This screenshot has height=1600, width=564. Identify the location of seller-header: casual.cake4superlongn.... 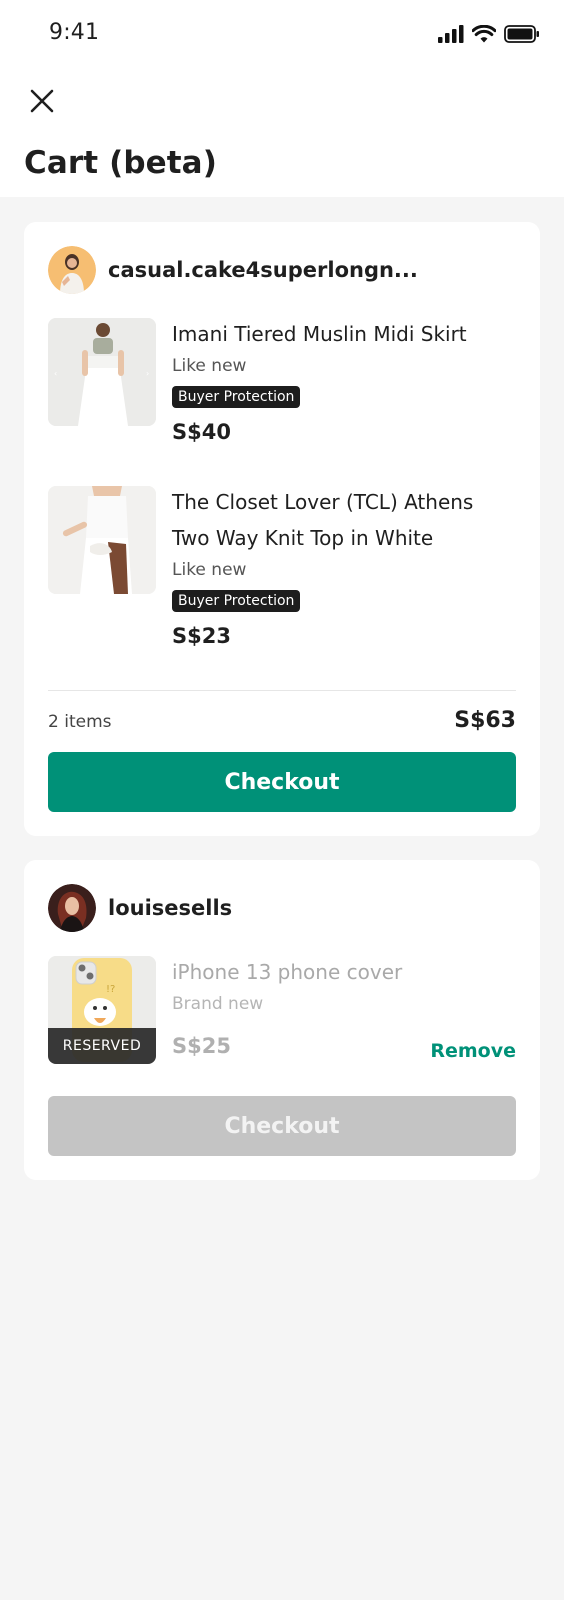
(233, 270).